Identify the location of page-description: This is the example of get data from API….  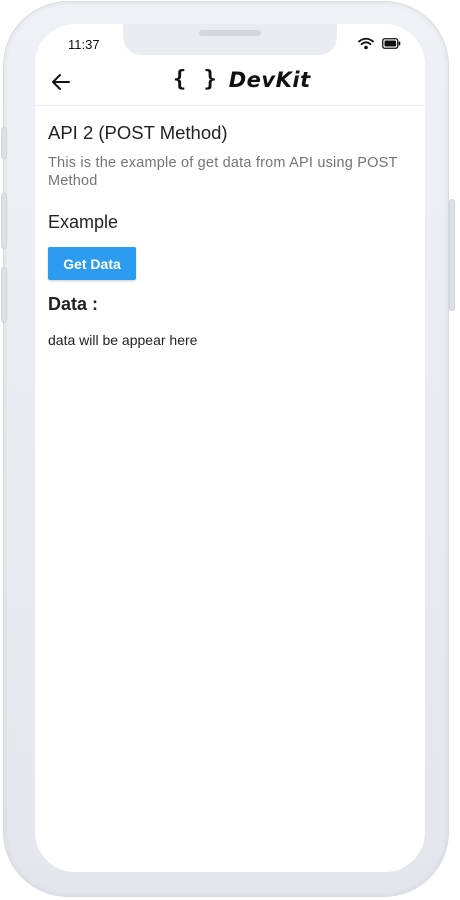
(223, 172).